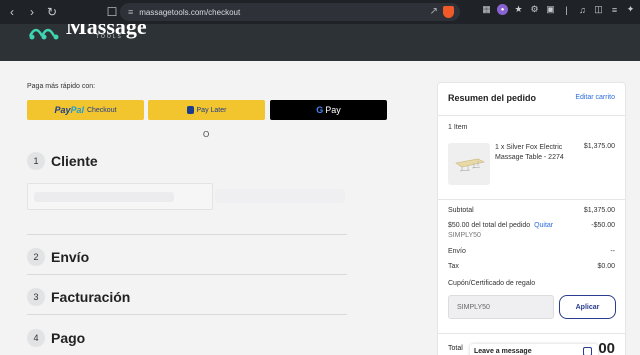 This screenshot has width=640, height=355. Describe the element at coordinates (190, 12) in the screenshot. I see `url-text: massagetools.com/checkout` at that location.